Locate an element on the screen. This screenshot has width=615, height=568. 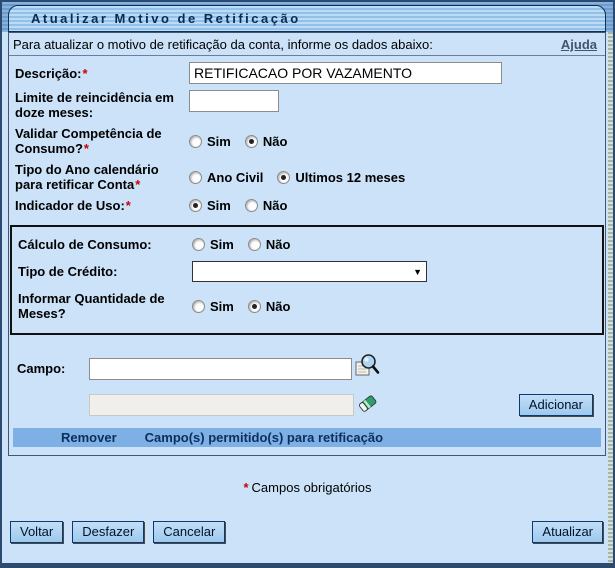
field-row-descricao: Descrição:* is located at coordinates (307, 73).